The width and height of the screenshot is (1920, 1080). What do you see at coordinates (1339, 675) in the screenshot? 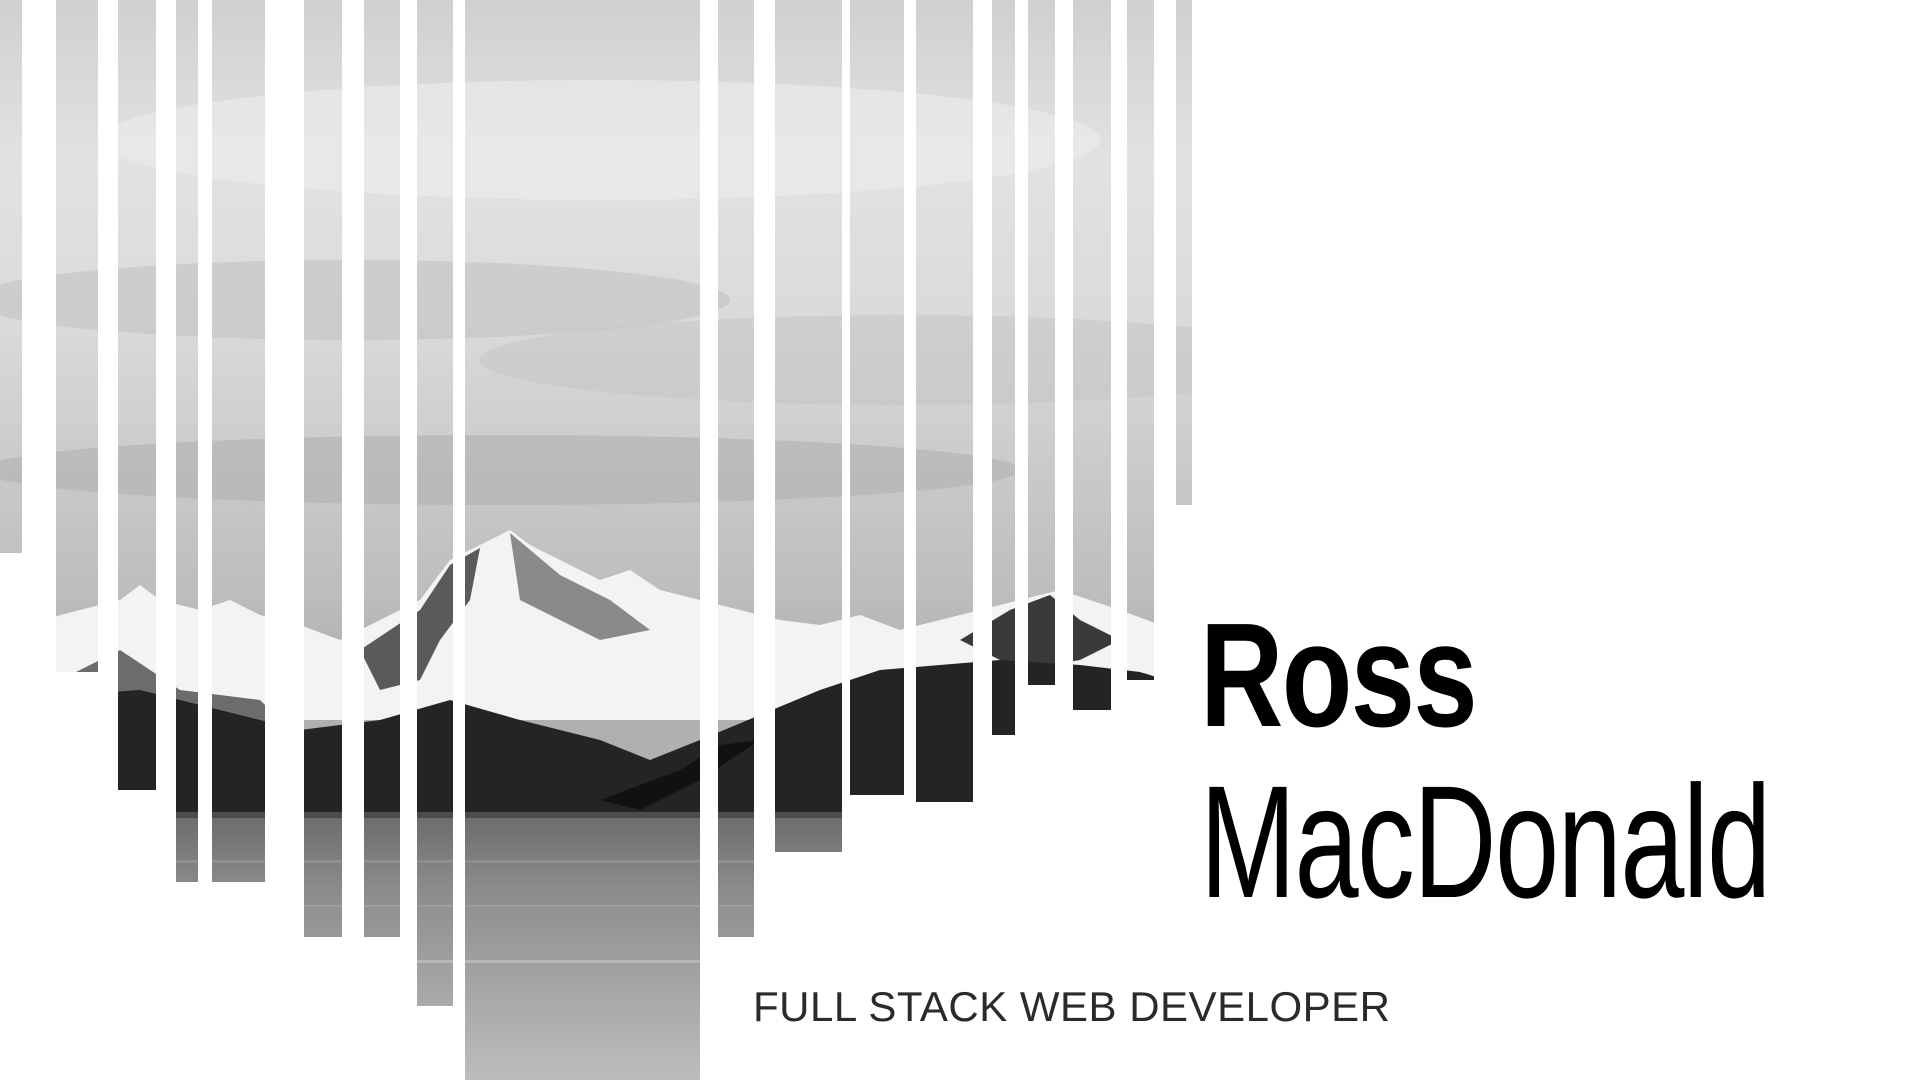
I see `name-first: Ross` at bounding box center [1339, 675].